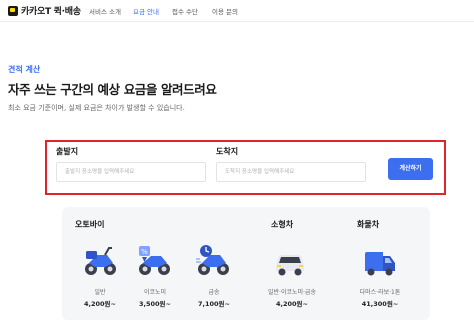 Image resolution: width=474 pixels, height=320 pixels. Describe the element at coordinates (146, 11) in the screenshot. I see `nav-pricing: 요금 안내` at that location.